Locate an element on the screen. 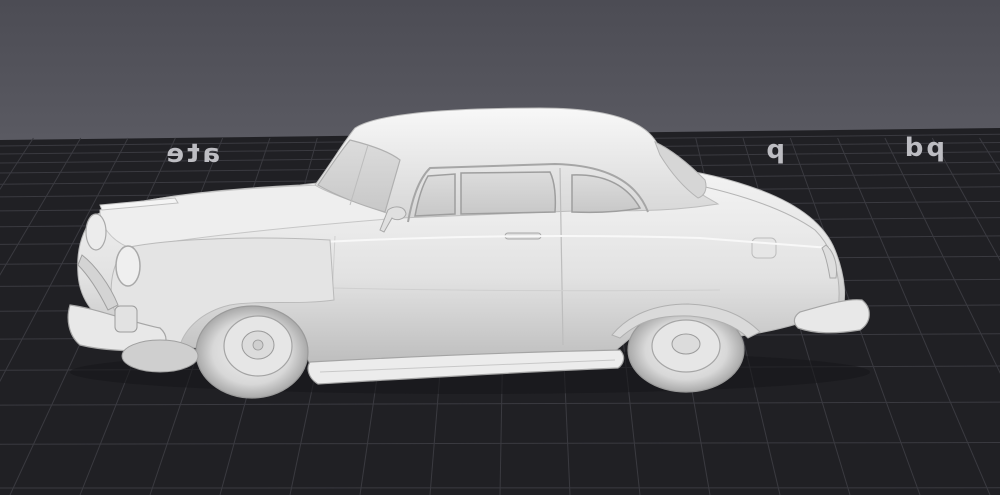  headlight is located at coordinates (128, 266).